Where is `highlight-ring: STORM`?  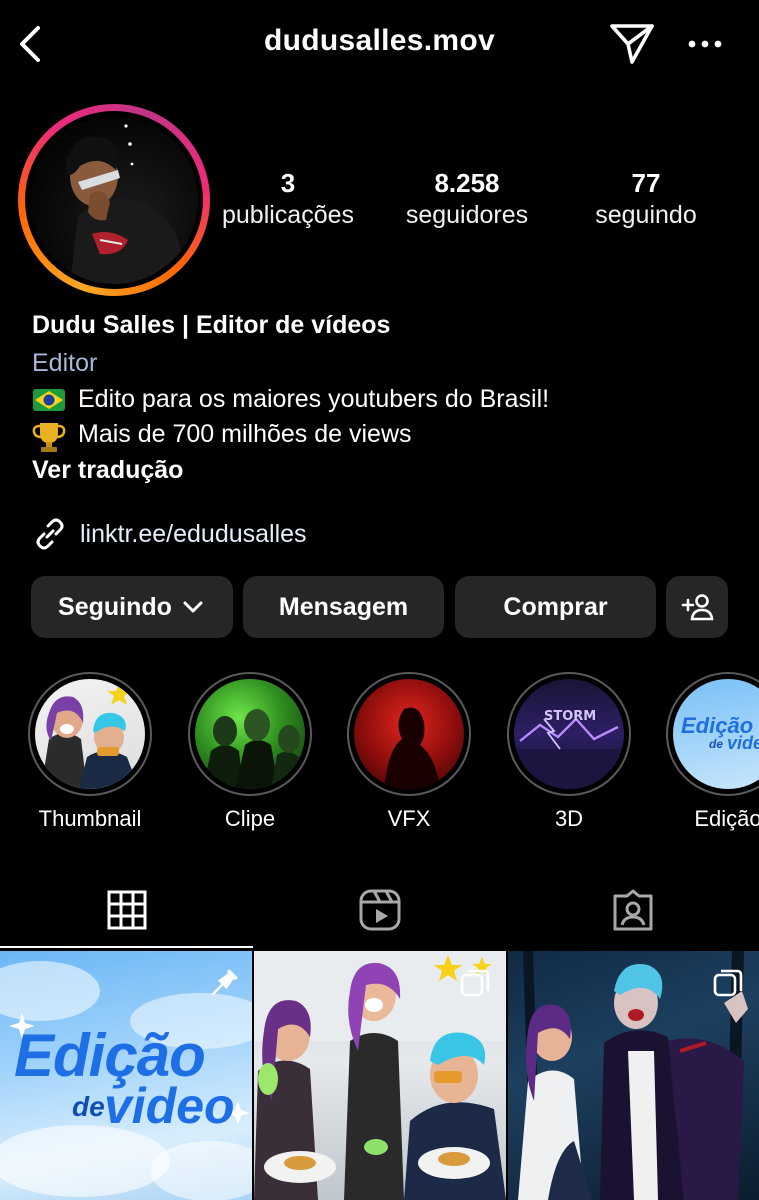 highlight-ring: STORM is located at coordinates (569, 734).